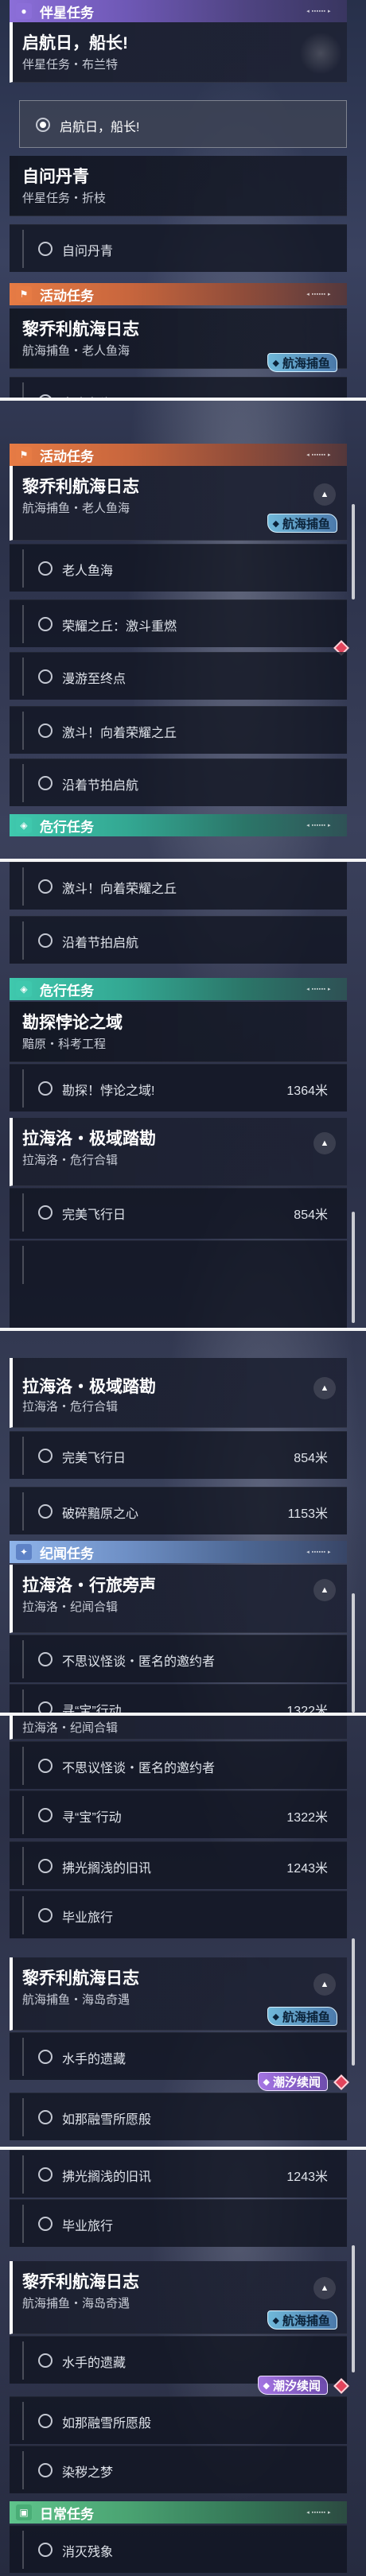 The height and width of the screenshot is (2576, 366). What do you see at coordinates (178, 1510) in the screenshot?
I see `subtask-item: 破碎黯原之心 1153米` at bounding box center [178, 1510].